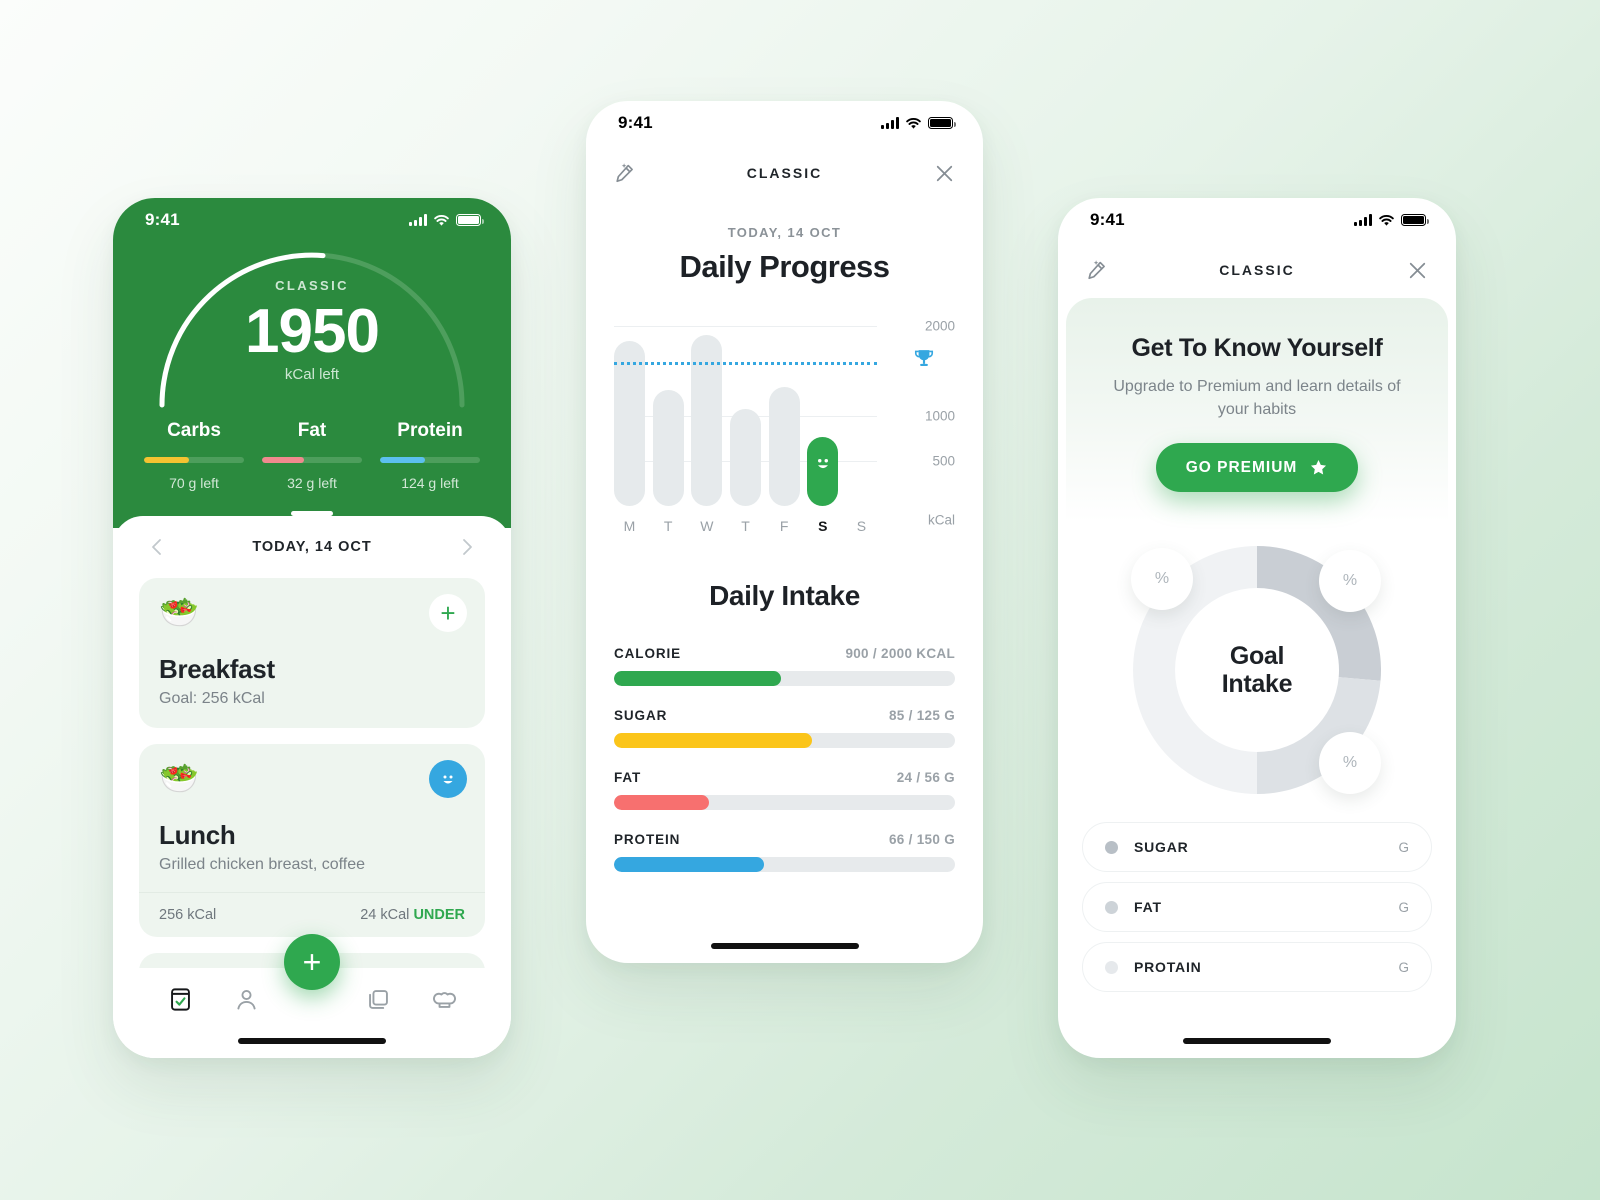 This screenshot has height=1200, width=1600. What do you see at coordinates (448, 779) in the screenshot?
I see `lunch-mood-button` at bounding box center [448, 779].